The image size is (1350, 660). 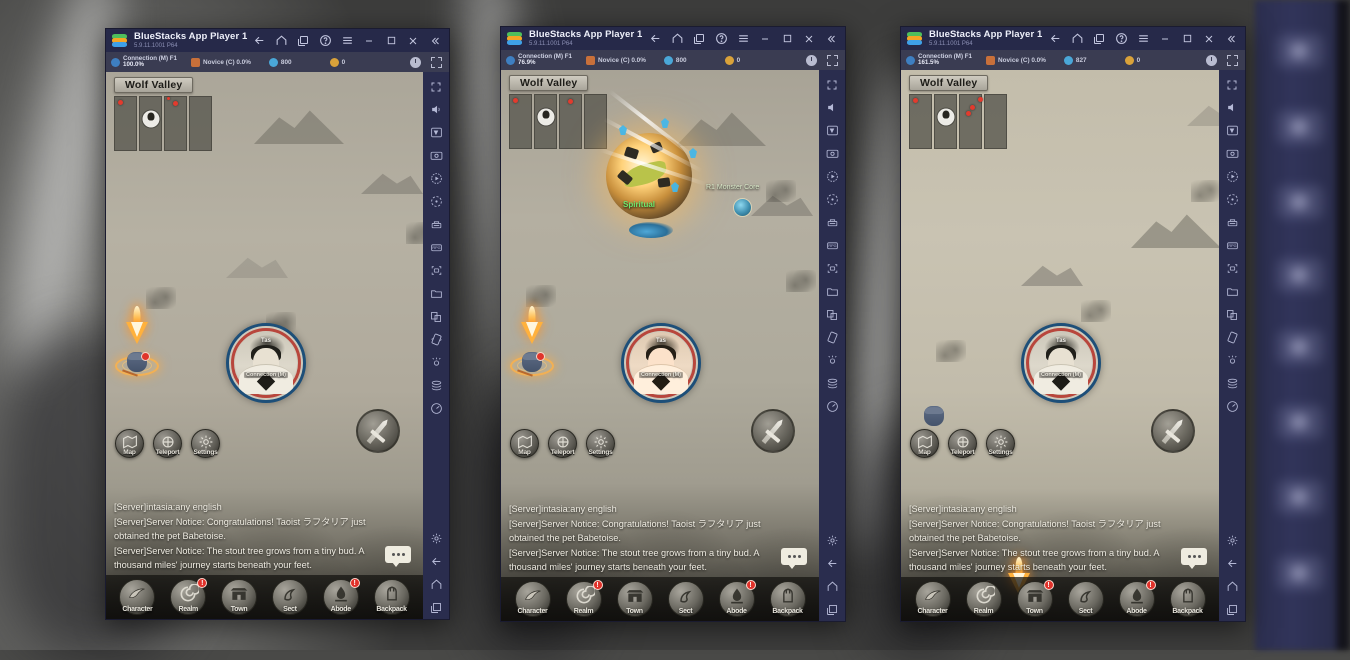 I want to click on nav-realm: Realm, so click(x=984, y=599).